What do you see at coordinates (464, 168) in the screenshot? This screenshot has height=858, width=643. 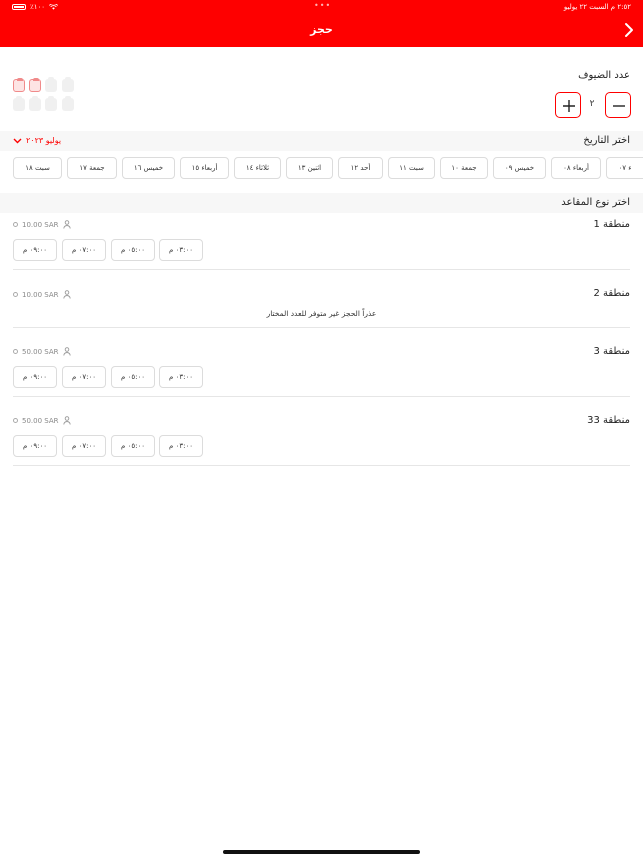 I see `date-chip: جمعة ١٠` at bounding box center [464, 168].